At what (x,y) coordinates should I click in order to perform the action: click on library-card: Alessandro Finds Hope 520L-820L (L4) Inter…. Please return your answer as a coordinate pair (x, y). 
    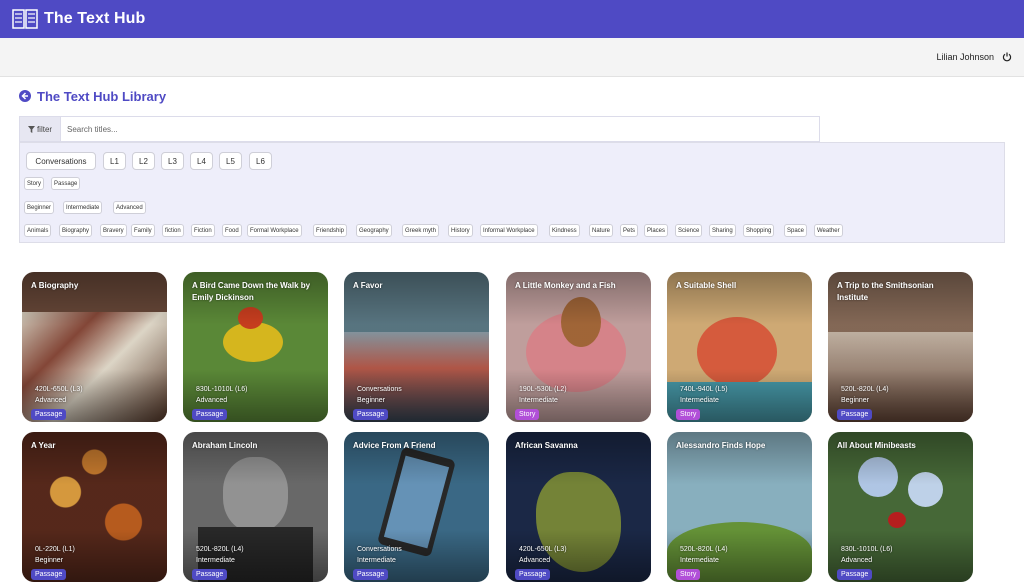
    Looking at the image, I should click on (739, 507).